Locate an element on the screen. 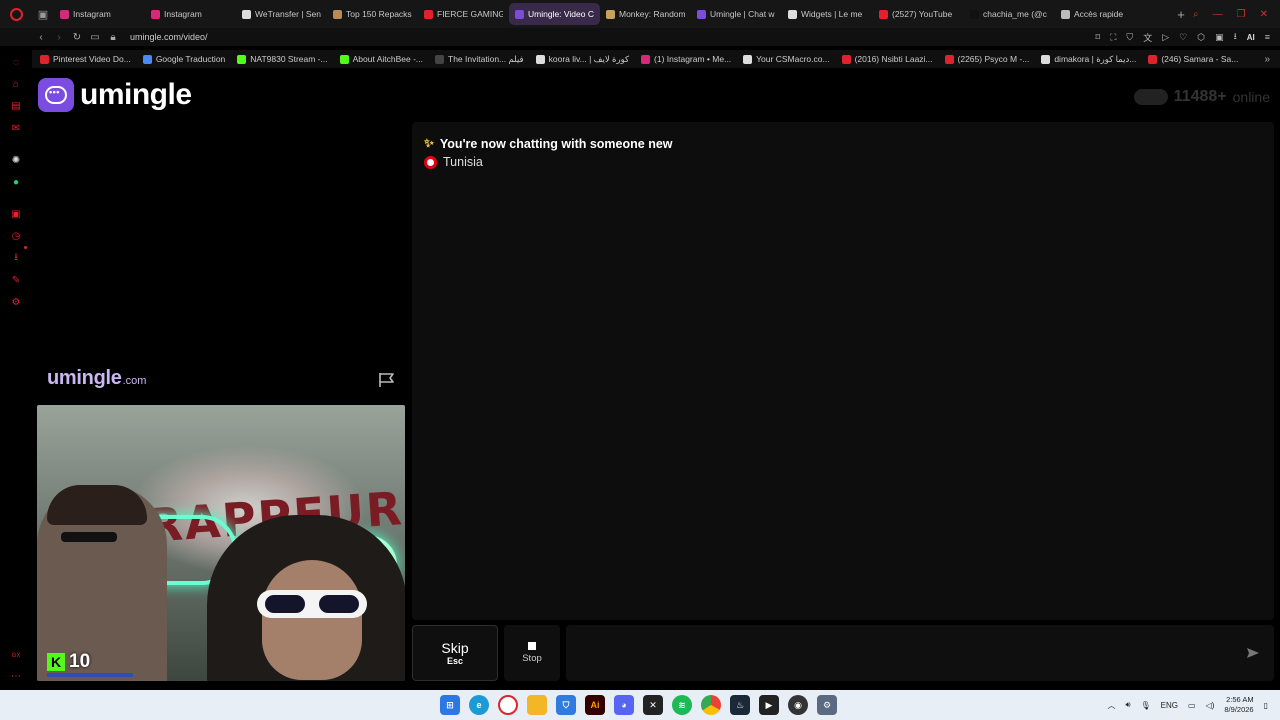 The image size is (1280, 720). steam-icon: ♨ is located at coordinates (740, 705).